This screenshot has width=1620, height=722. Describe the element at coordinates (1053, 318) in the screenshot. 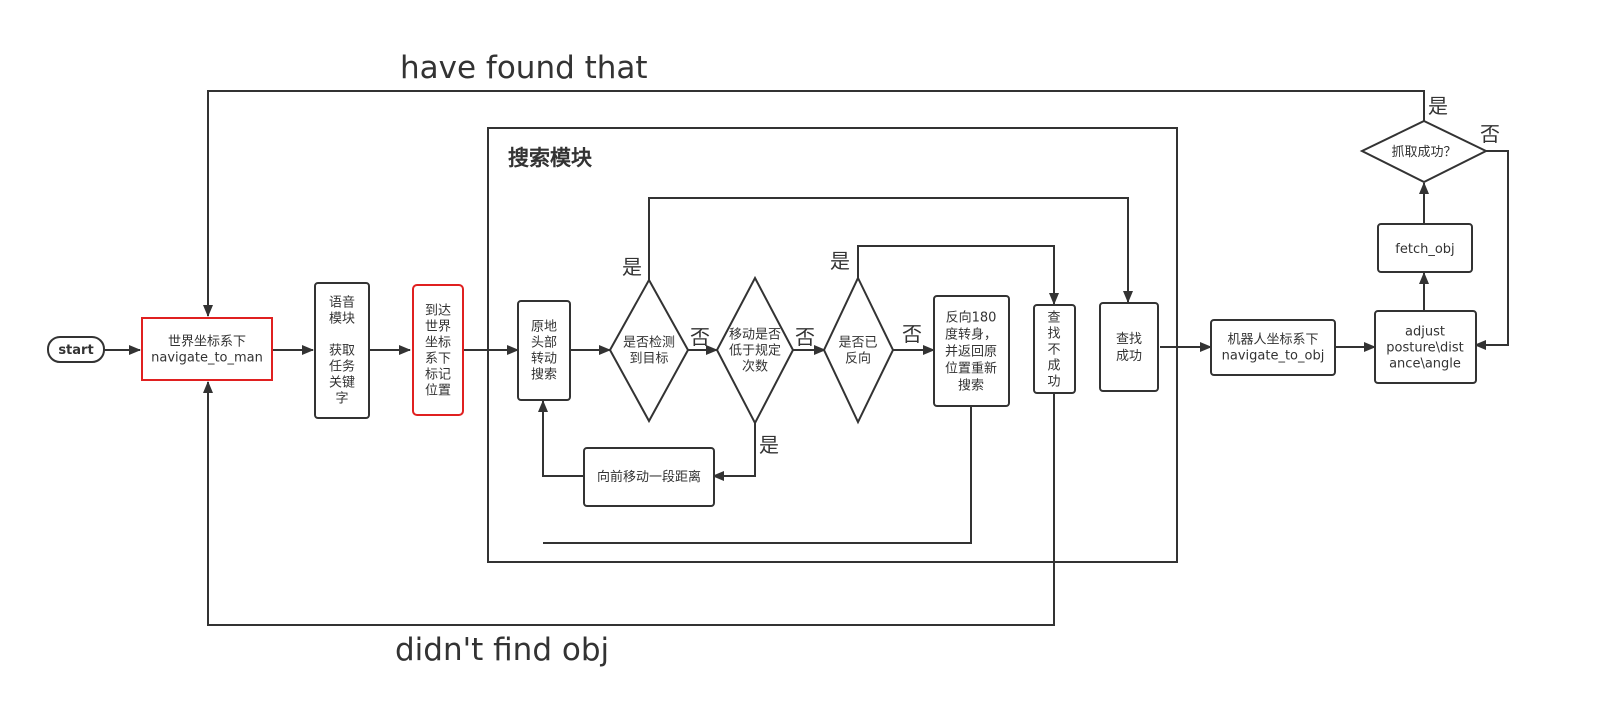

I see `fail-line: 查` at that location.